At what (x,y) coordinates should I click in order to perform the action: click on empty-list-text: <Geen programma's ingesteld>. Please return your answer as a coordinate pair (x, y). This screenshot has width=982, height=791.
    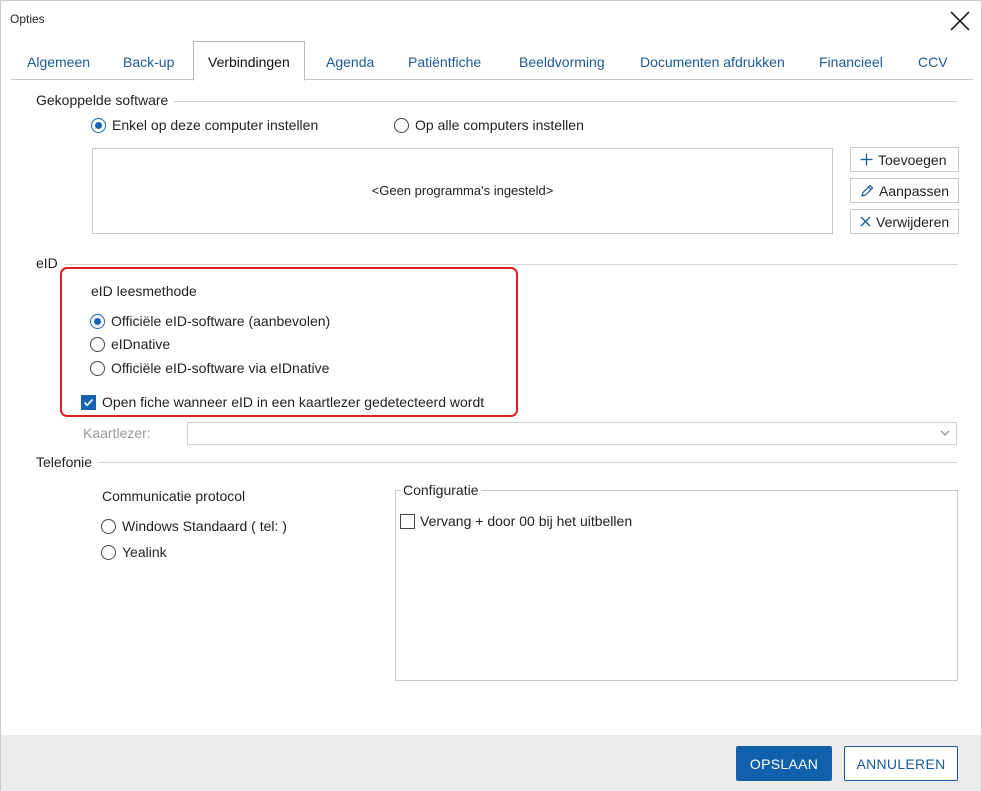
    Looking at the image, I should click on (462, 190).